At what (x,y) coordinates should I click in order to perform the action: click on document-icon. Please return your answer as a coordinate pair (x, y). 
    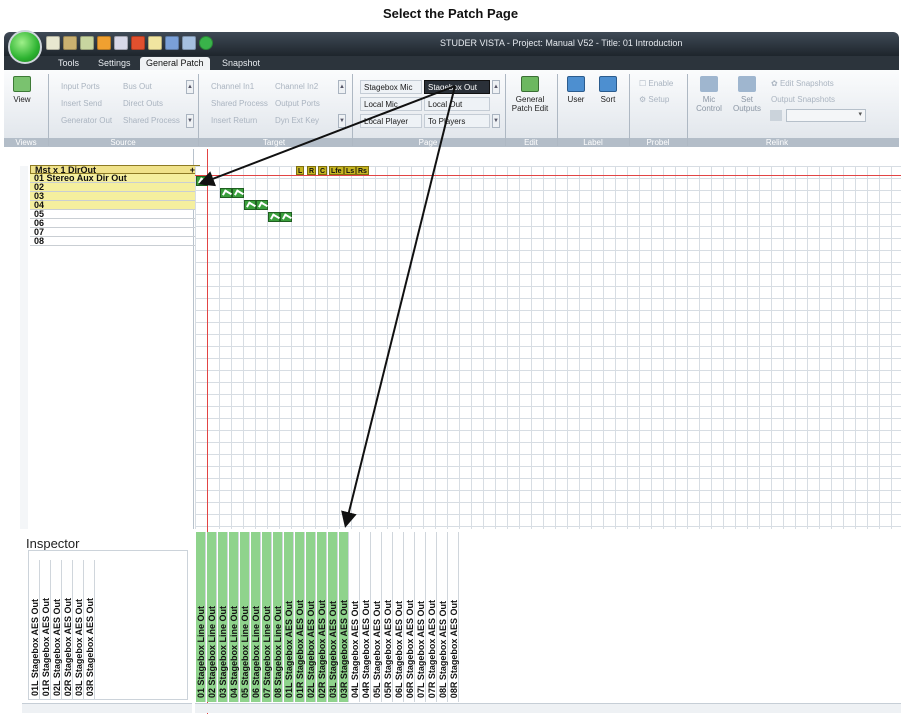
    Looking at the image, I should click on (155, 43).